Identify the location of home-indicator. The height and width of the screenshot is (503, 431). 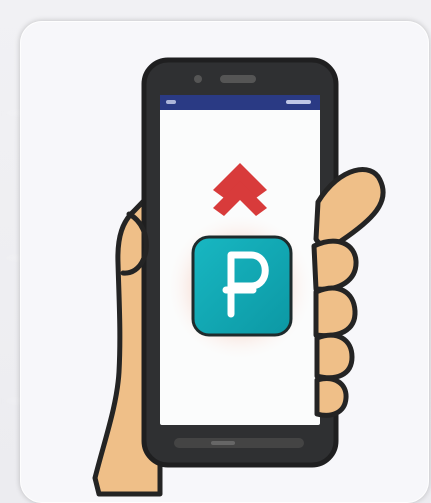
(223, 443).